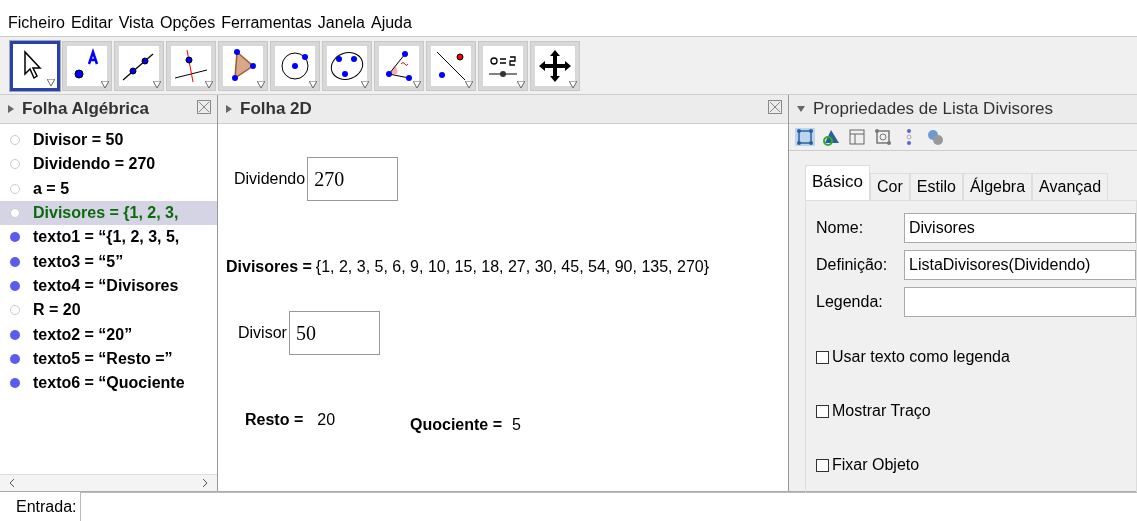 This screenshot has width=1137, height=521. What do you see at coordinates (850, 302) in the screenshot?
I see `field-label: Legenda:` at bounding box center [850, 302].